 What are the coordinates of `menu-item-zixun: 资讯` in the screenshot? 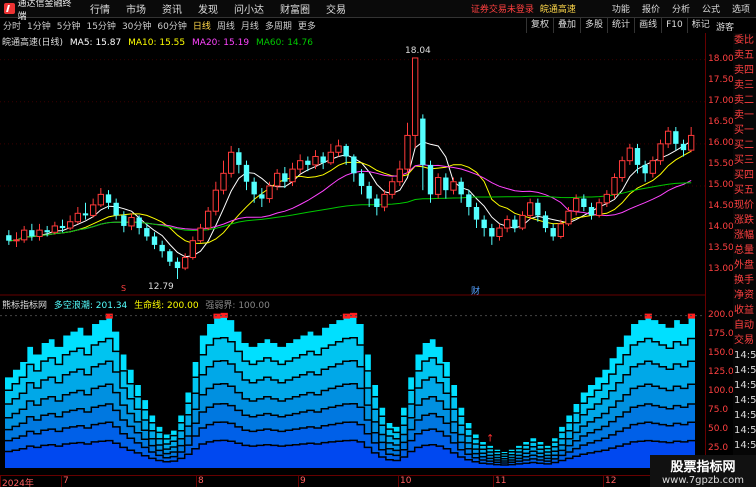 It's located at (172, 8).